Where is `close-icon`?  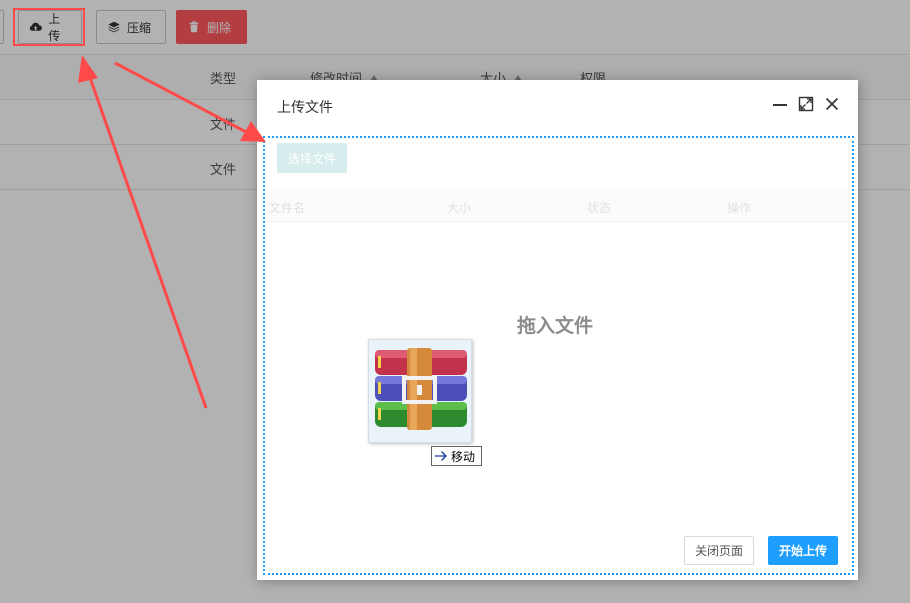
close-icon is located at coordinates (832, 104).